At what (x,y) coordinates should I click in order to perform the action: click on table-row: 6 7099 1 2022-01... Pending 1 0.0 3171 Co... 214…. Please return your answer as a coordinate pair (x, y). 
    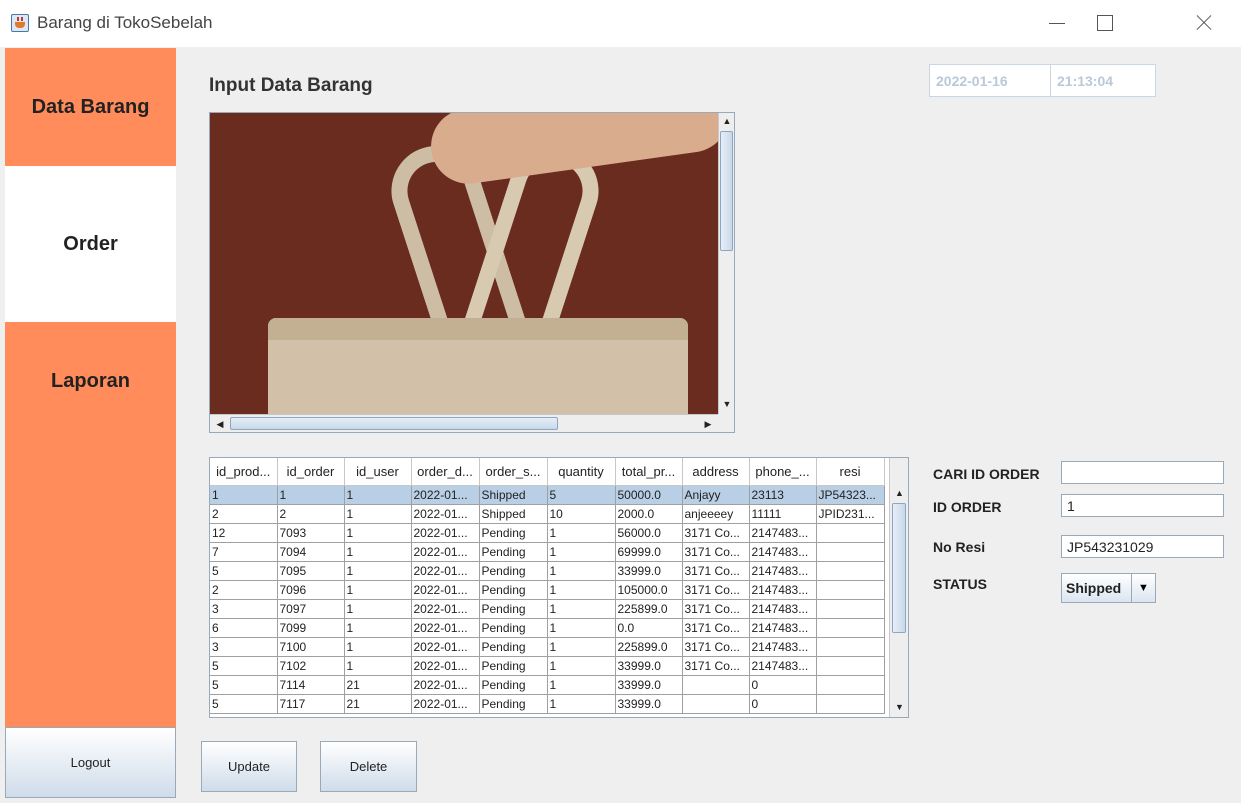
    Looking at the image, I should click on (547, 628).